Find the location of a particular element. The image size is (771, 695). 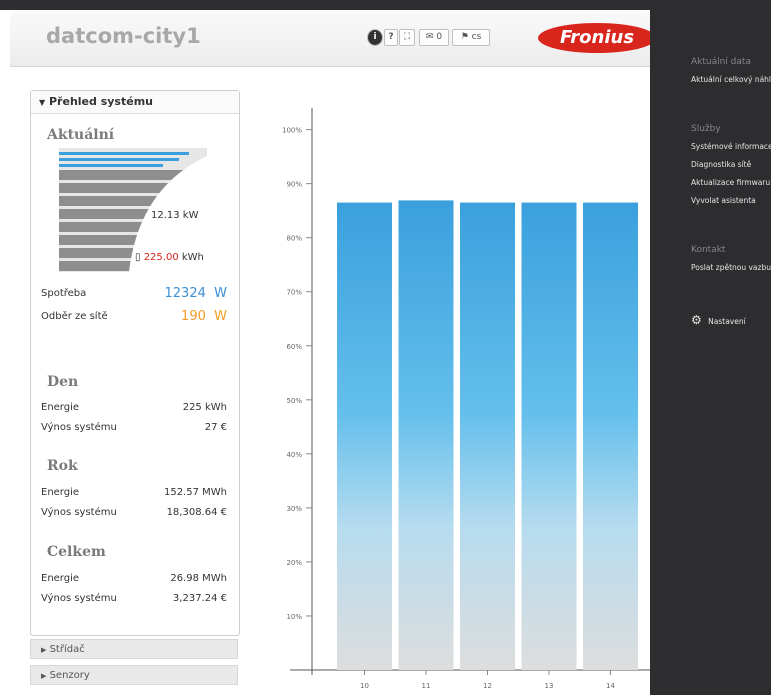

y-tick-label: 90% is located at coordinates (294, 185).